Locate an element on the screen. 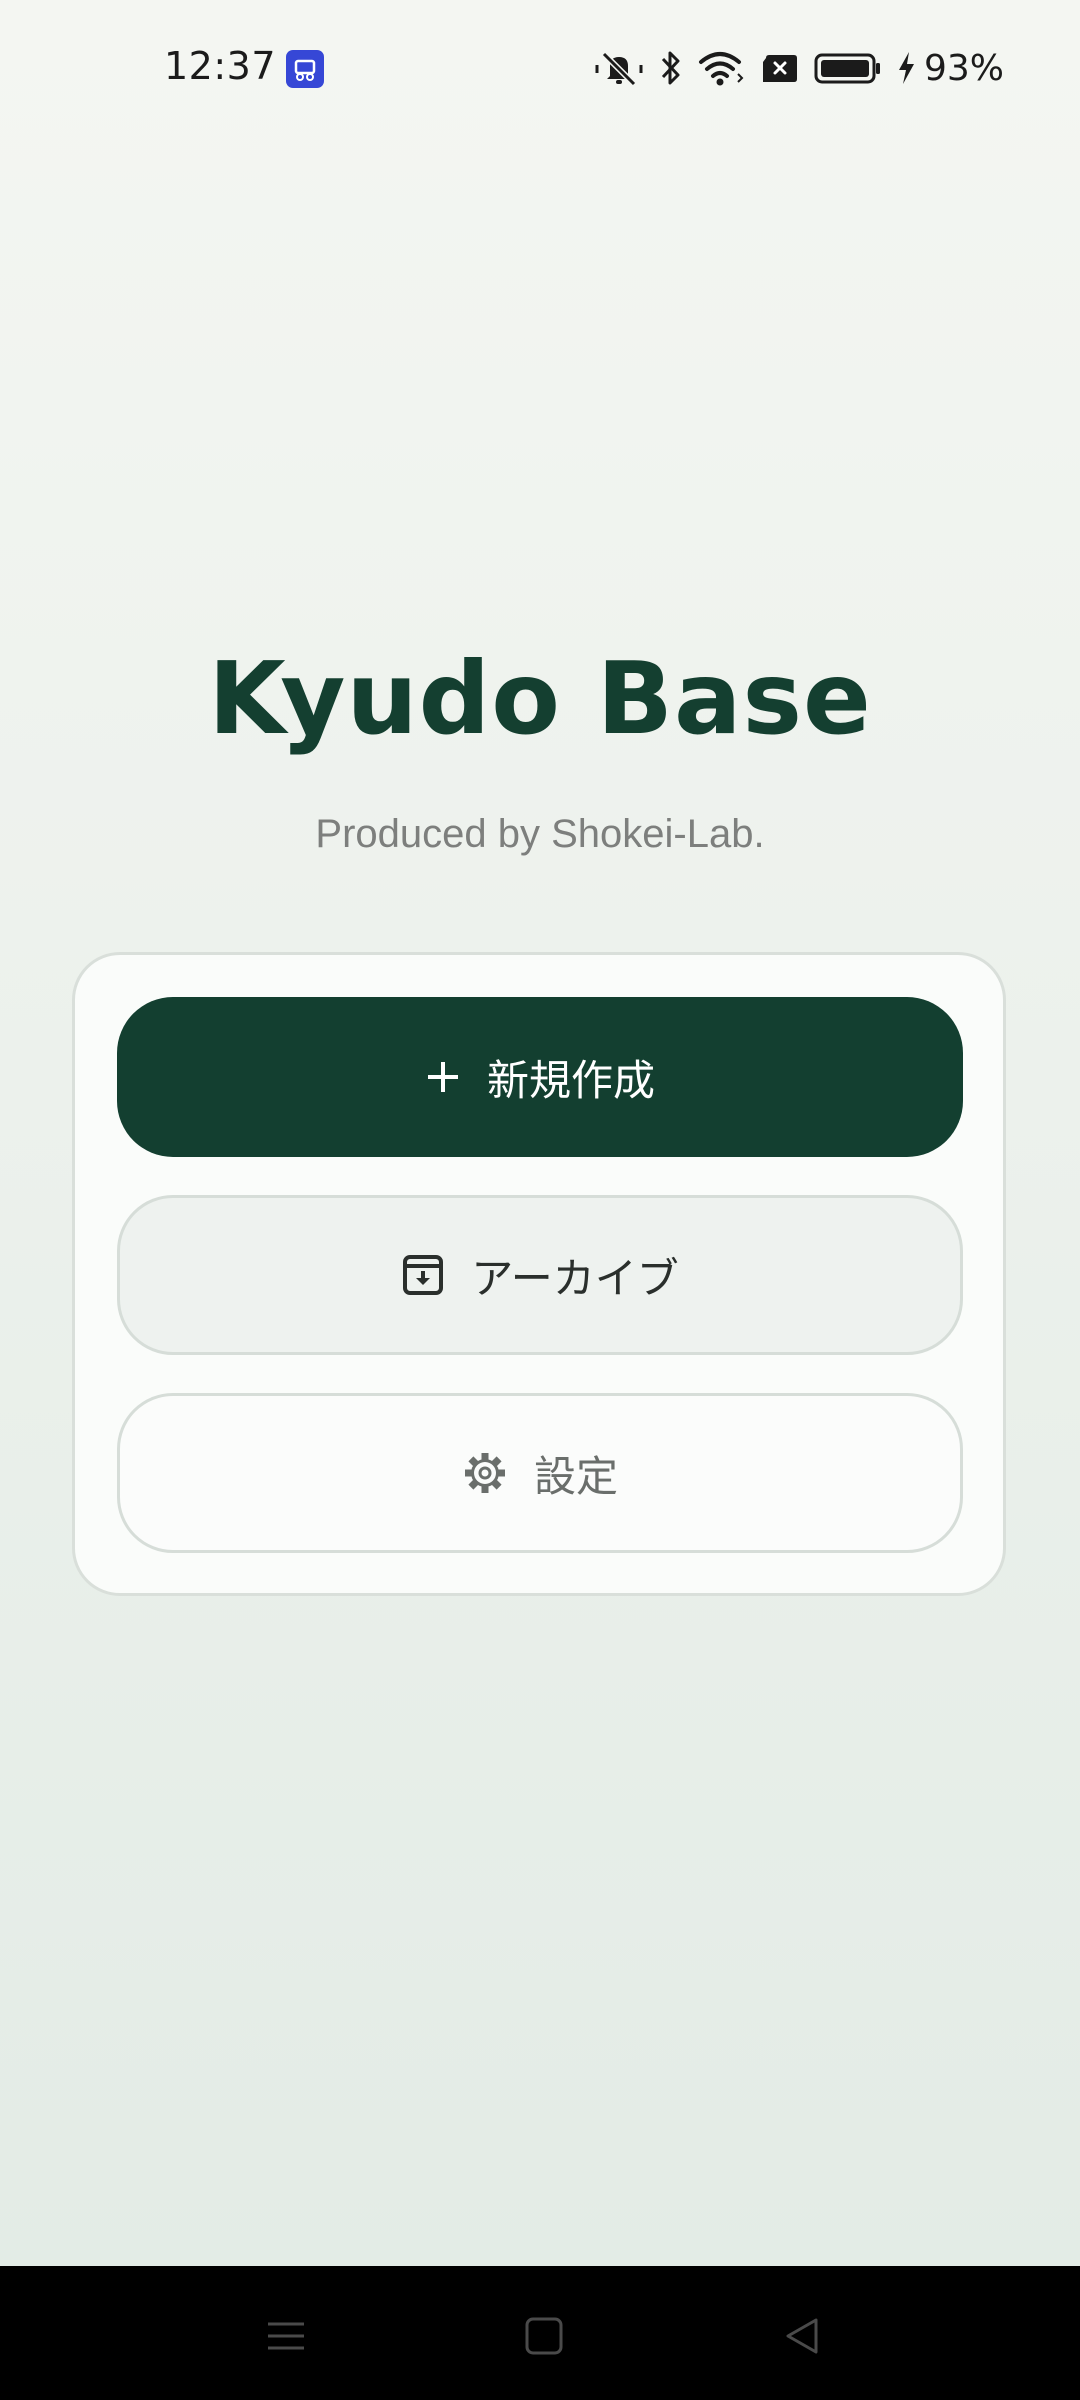  settings-label: 設定 is located at coordinates (575, 1476).